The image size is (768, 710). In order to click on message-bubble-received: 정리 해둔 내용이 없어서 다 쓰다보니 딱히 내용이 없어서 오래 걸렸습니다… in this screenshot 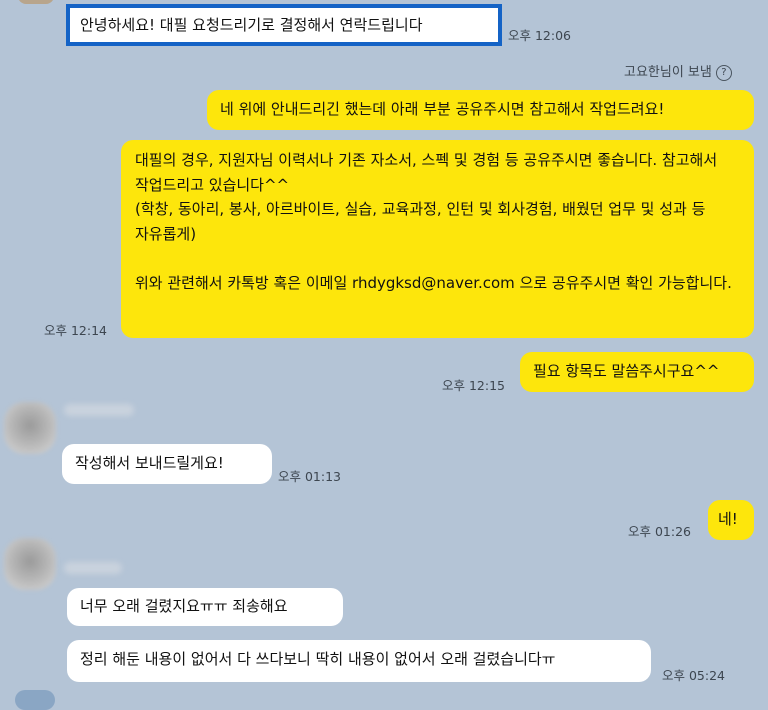, I will do `click(359, 661)`.